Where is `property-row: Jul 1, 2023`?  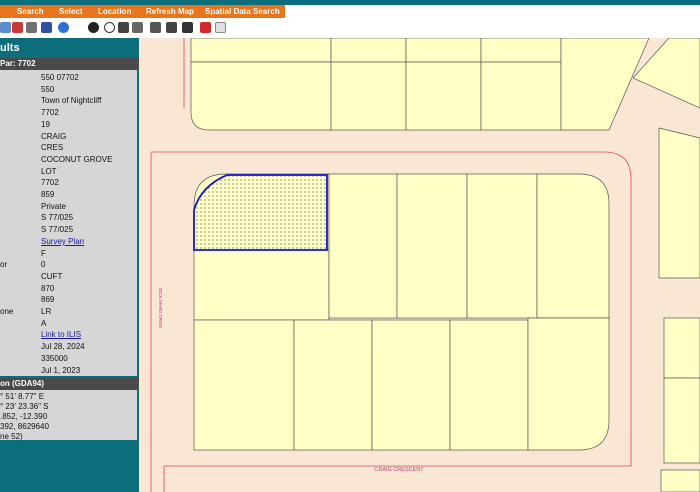
property-row: Jul 1, 2023 is located at coordinates (68, 371).